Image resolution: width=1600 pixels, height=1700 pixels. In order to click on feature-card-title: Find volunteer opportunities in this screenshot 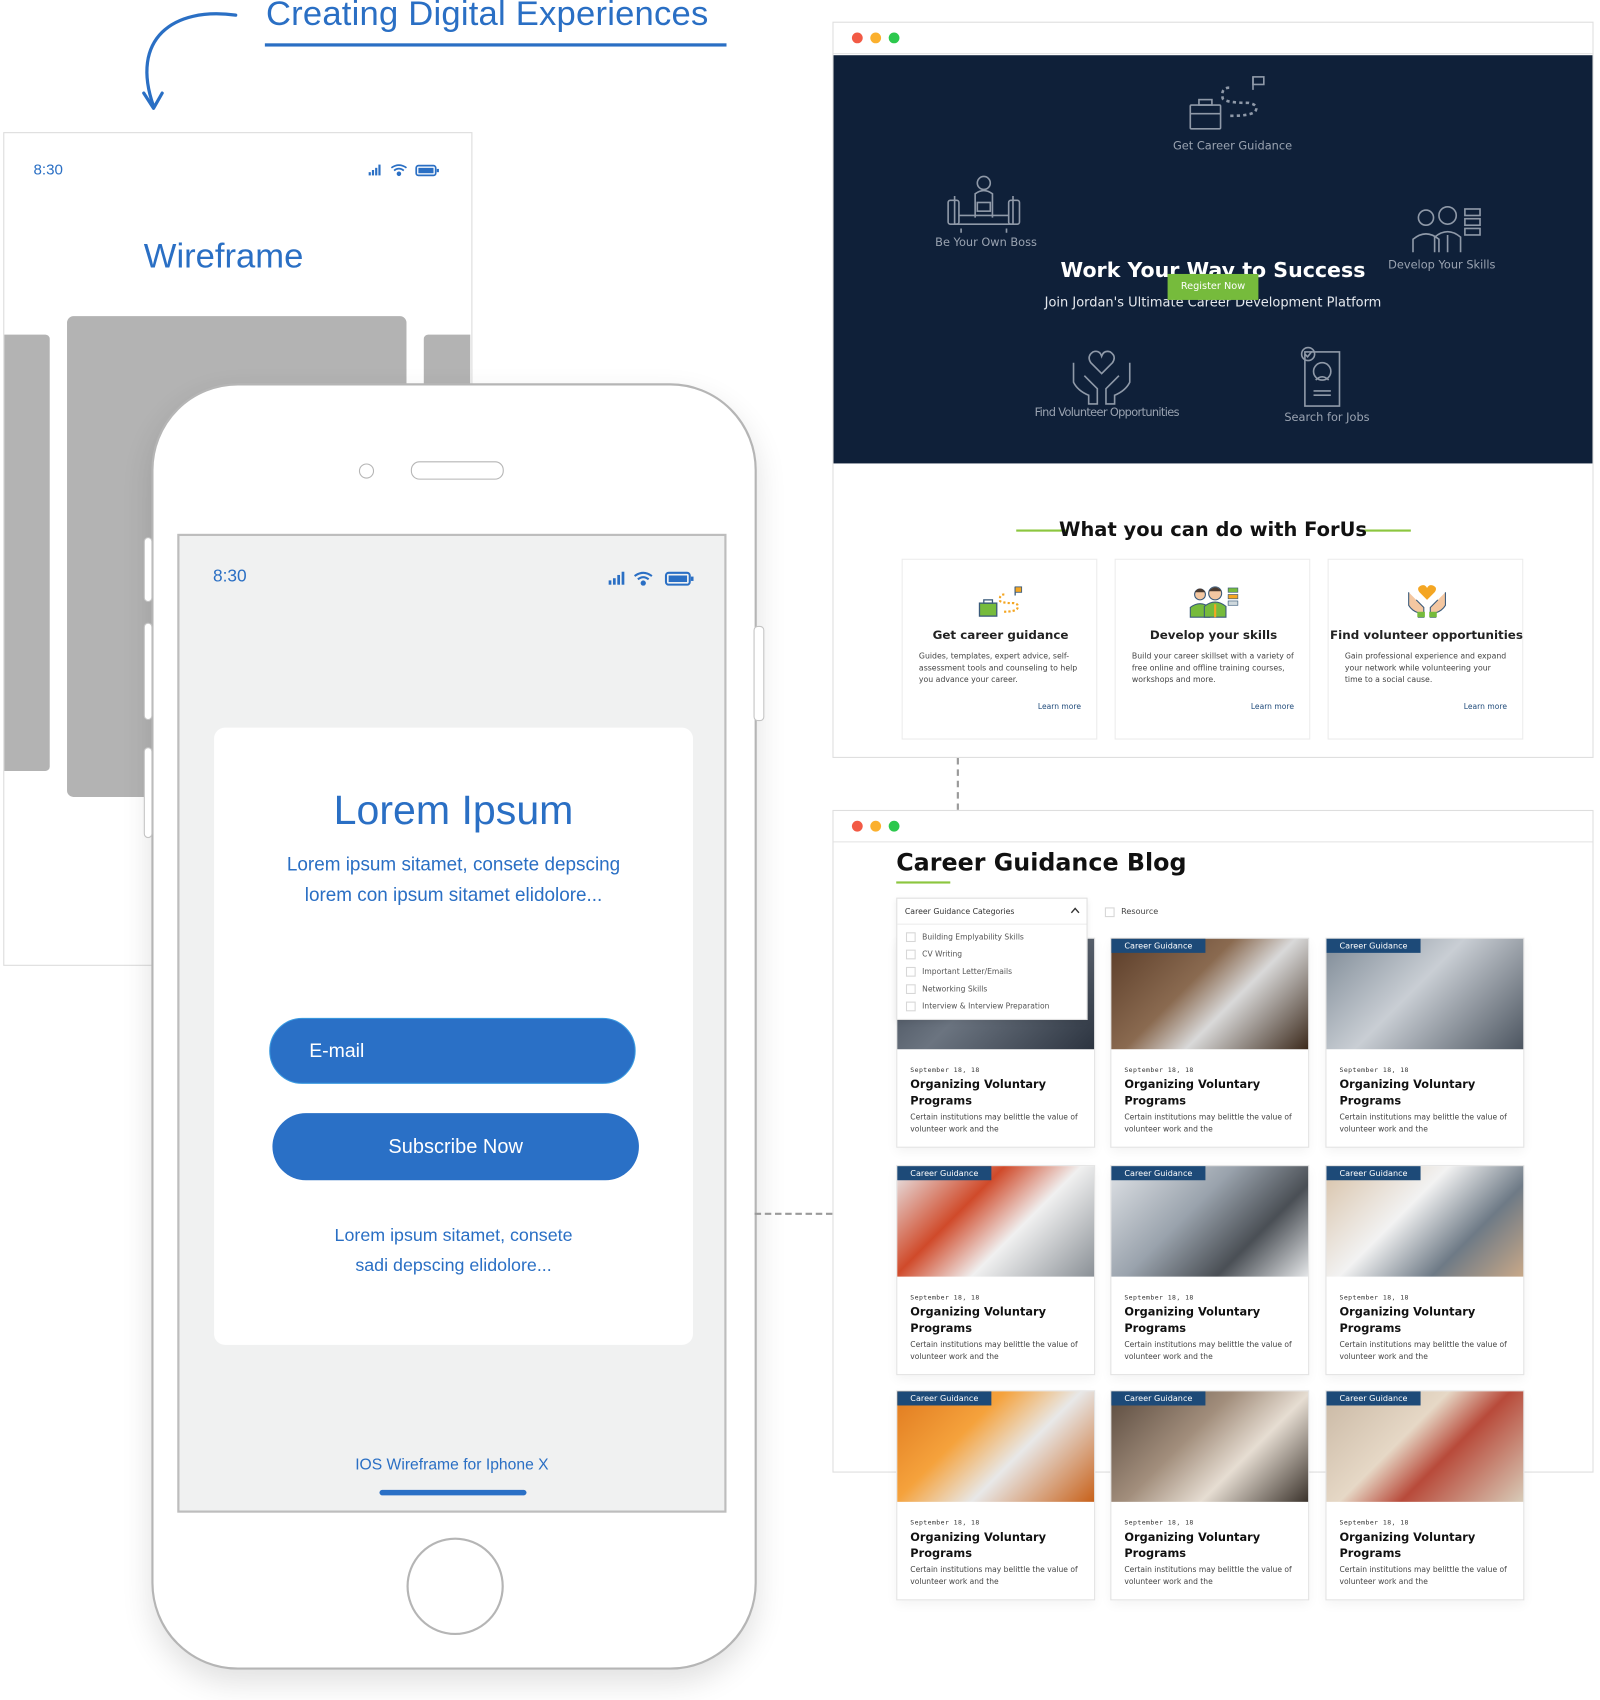, I will do `click(1426, 635)`.